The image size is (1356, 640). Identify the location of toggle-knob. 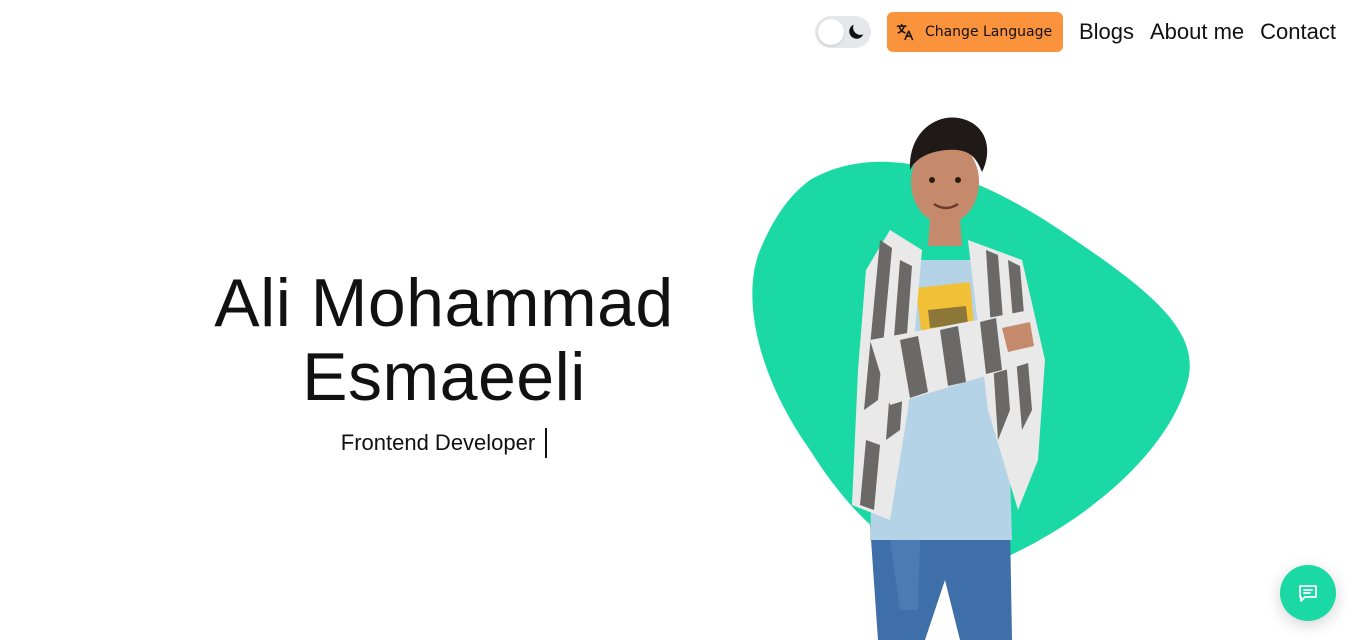
(830, 32).